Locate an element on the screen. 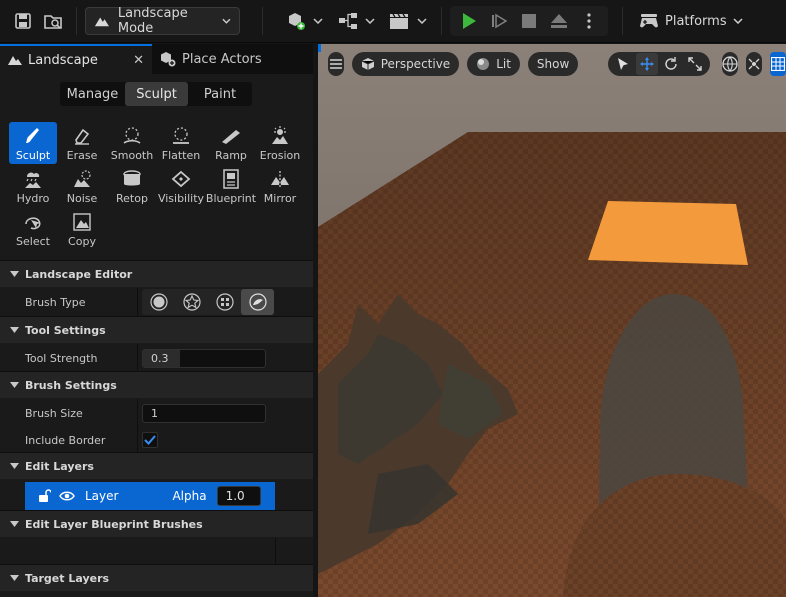 The image size is (786, 597). gamepad-icon is located at coordinates (649, 21).